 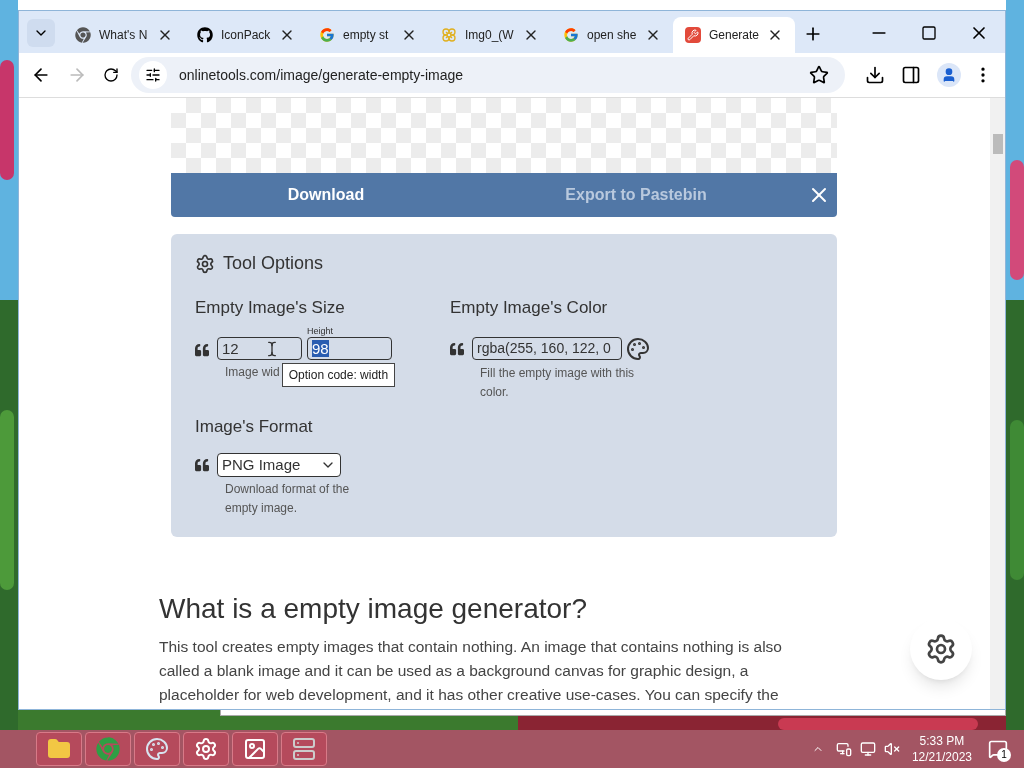 I want to click on tab-title: What's N, so click(x=124, y=35).